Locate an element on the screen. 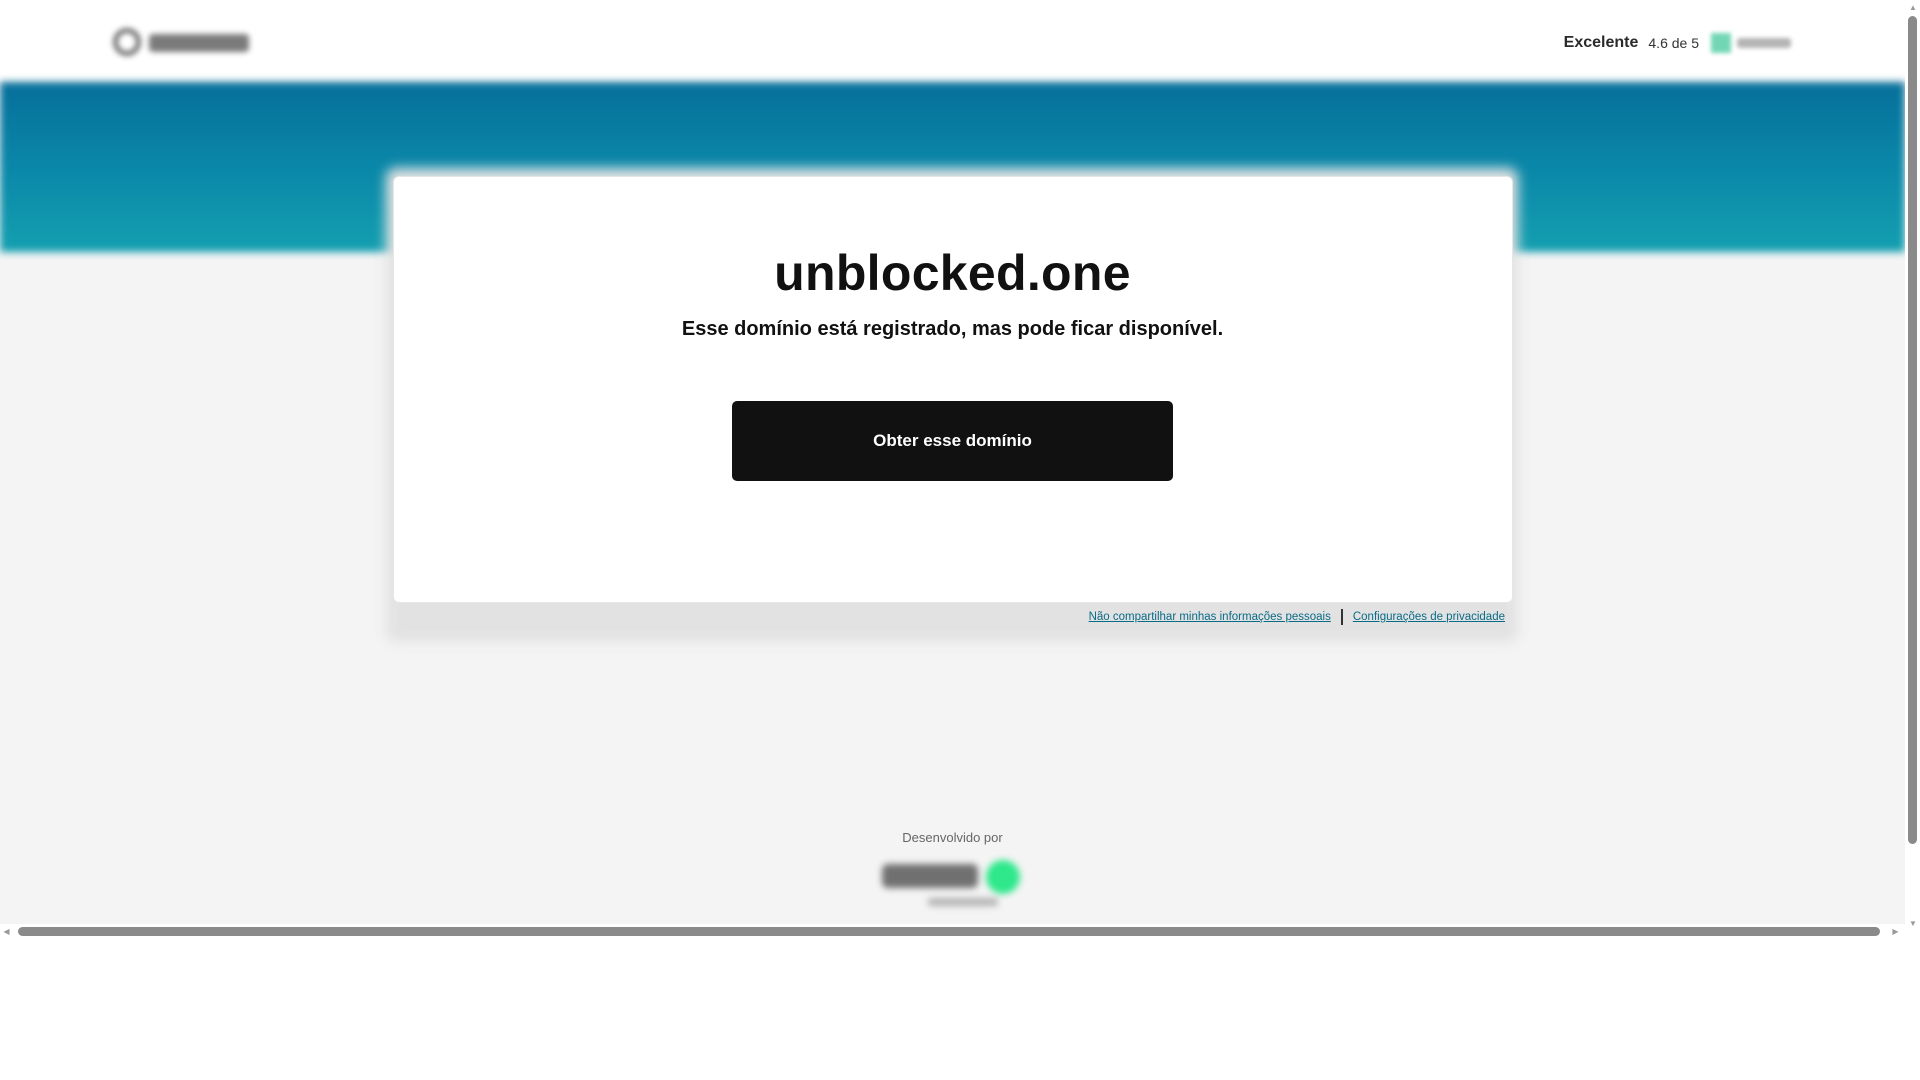 The width and height of the screenshot is (1920, 1080). link-divider is located at coordinates (1341, 617).